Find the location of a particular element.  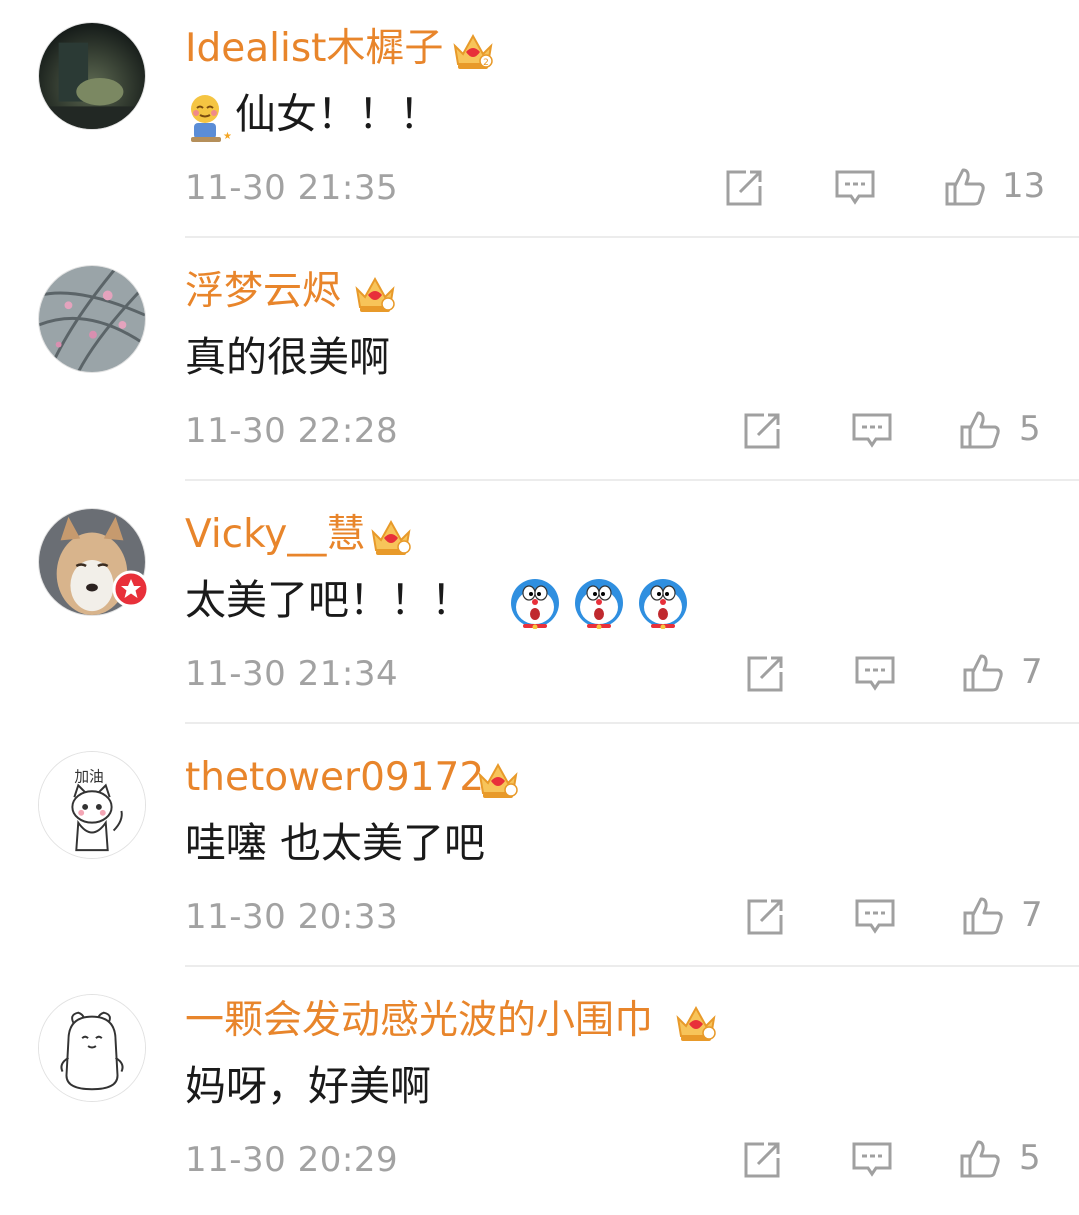

comment-text: 太美了吧！！！ is located at coordinates (437, 601).